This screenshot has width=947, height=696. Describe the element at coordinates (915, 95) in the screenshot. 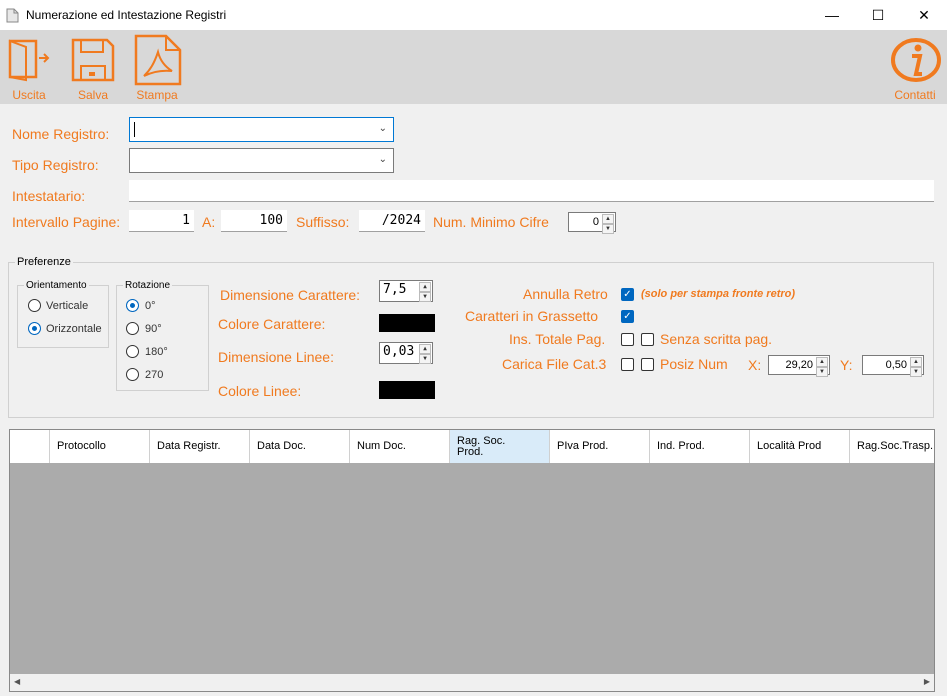

I see `contacts-label: Contatti` at that location.